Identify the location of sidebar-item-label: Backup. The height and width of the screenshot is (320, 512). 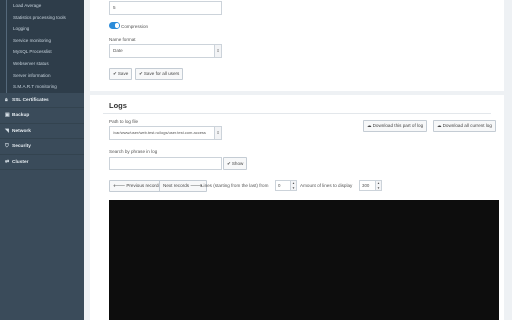
(21, 116).